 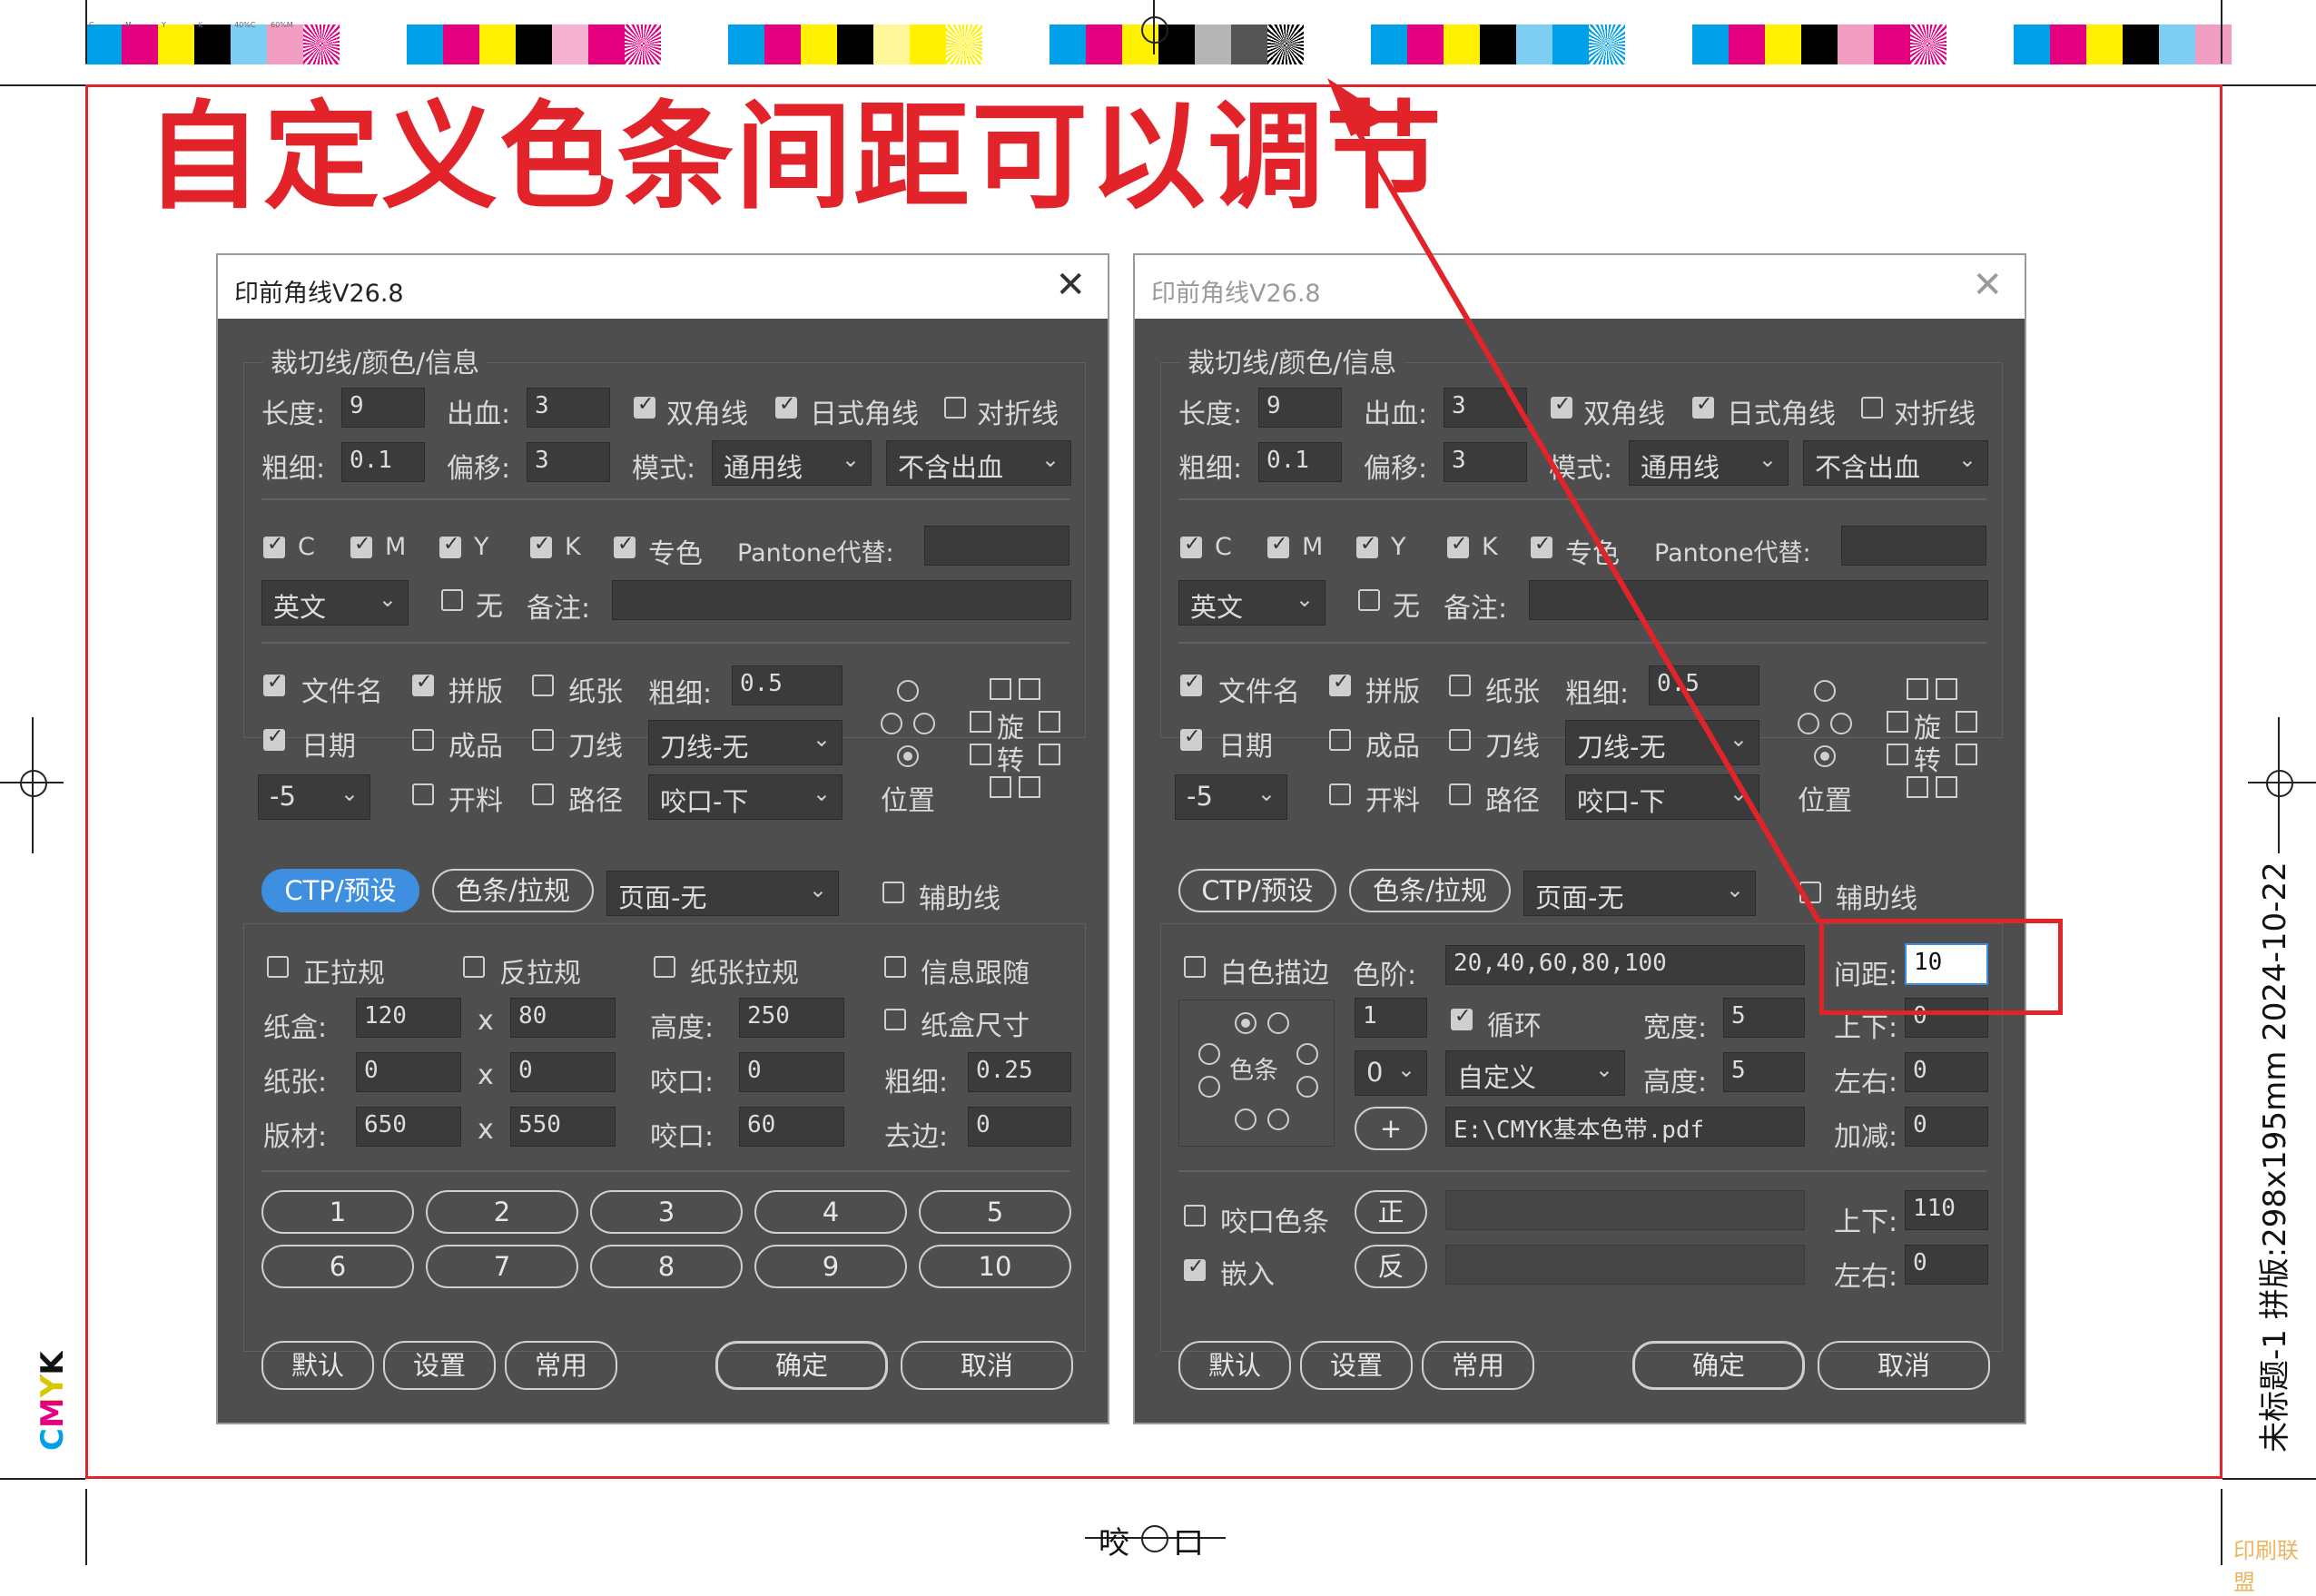 I want to click on bottom-label-left: 咬, so click(x=1114, y=1543).